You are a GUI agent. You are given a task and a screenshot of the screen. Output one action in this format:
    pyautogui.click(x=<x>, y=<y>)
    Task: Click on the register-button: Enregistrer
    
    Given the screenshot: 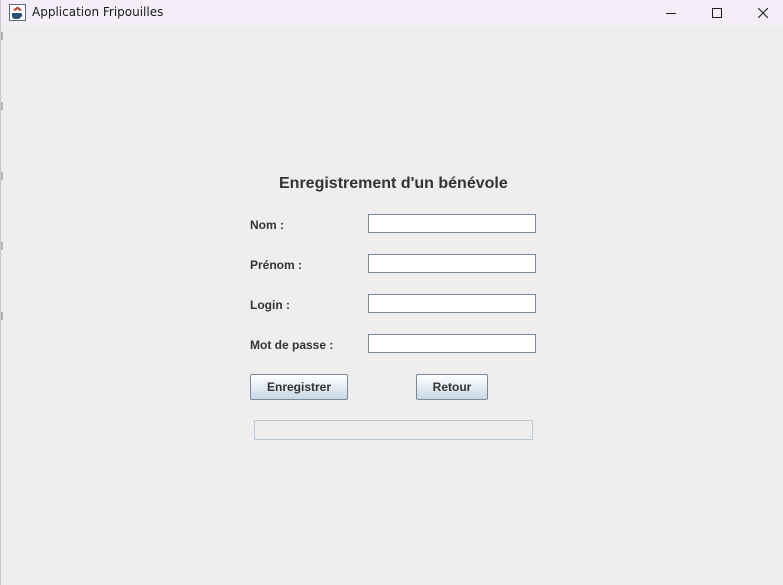 What is the action you would take?
    pyautogui.click(x=299, y=387)
    